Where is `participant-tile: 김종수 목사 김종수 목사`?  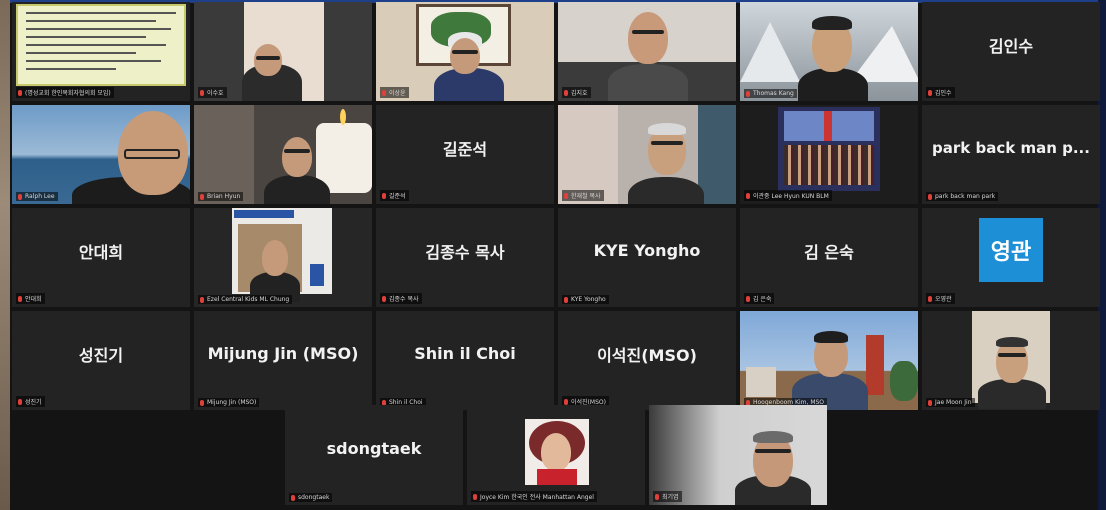
participant-tile: 김종수 목사 김종수 목사 is located at coordinates (465, 257).